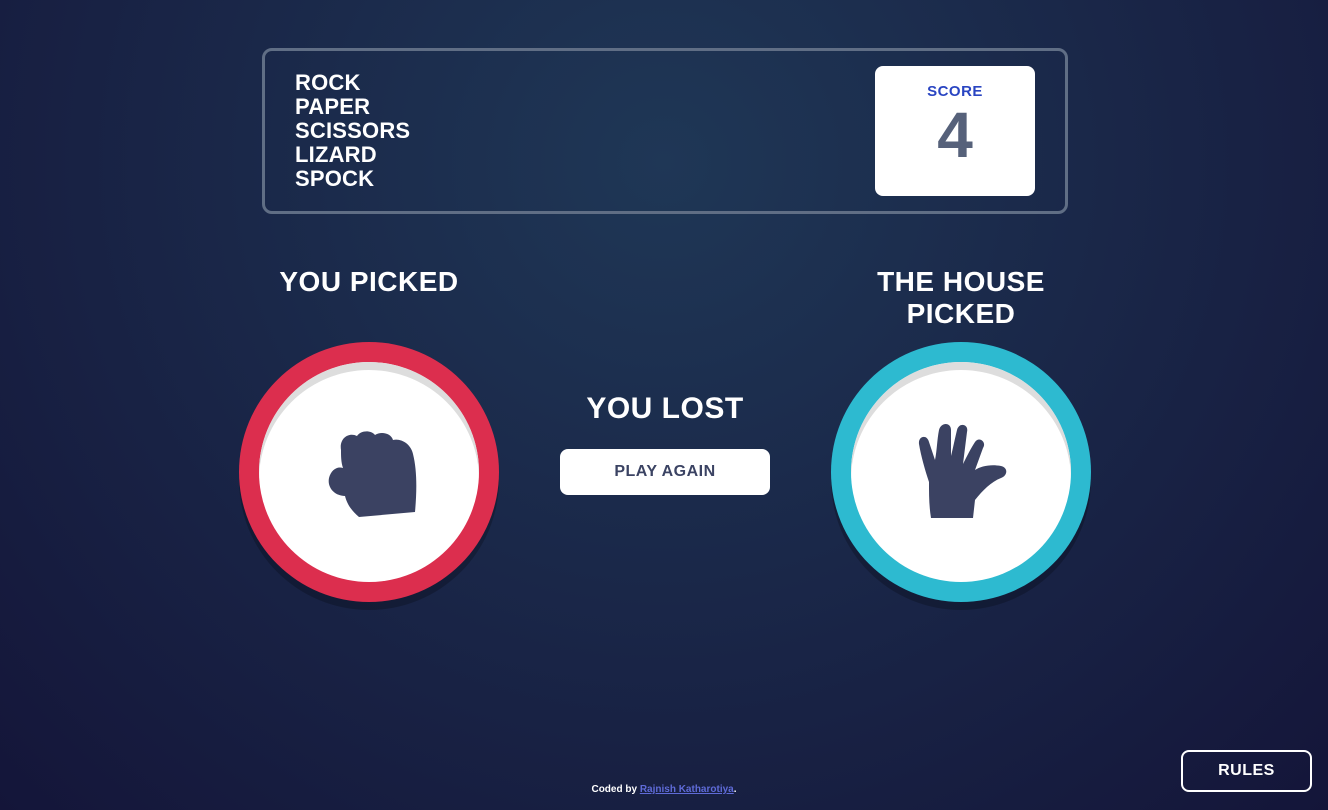  I want to click on title-line-lizard: LIZARD, so click(336, 154).